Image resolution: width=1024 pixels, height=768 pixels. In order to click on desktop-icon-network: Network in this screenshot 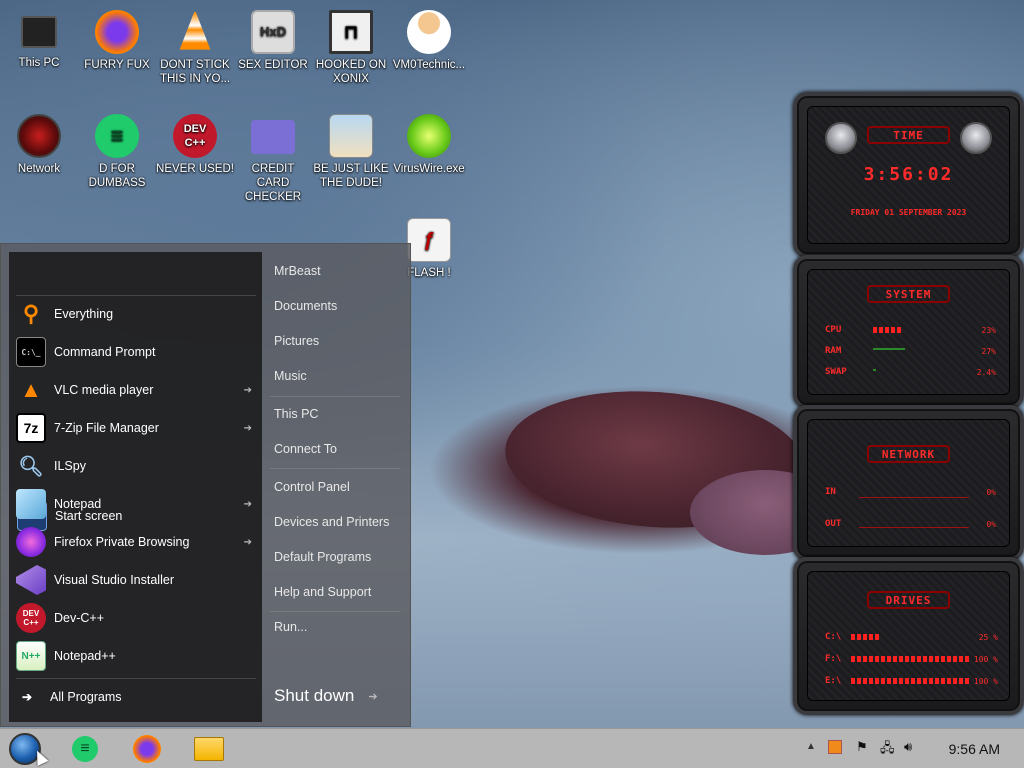, I will do `click(39, 145)`.